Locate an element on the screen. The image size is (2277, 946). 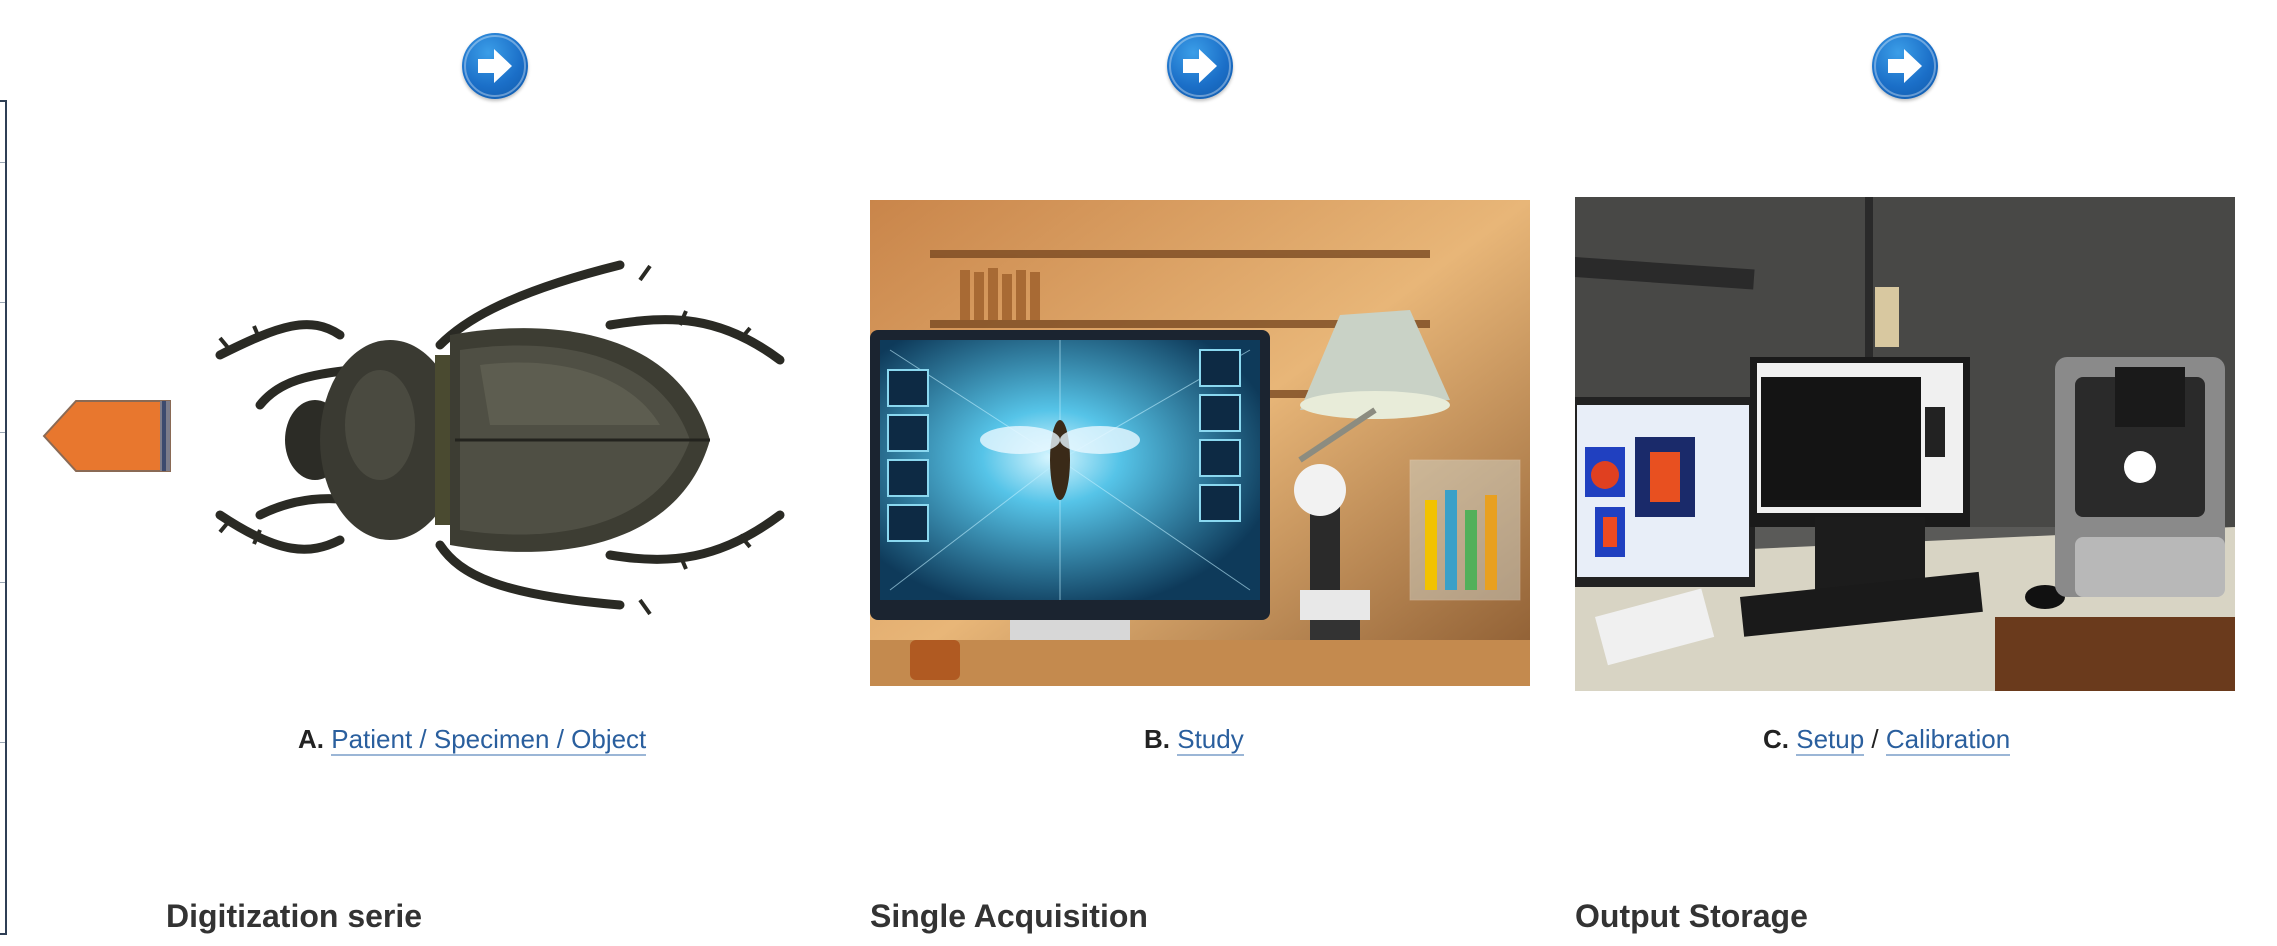
section-title-single-acquisition: Single Acquisition is located at coordinates (1009, 916).